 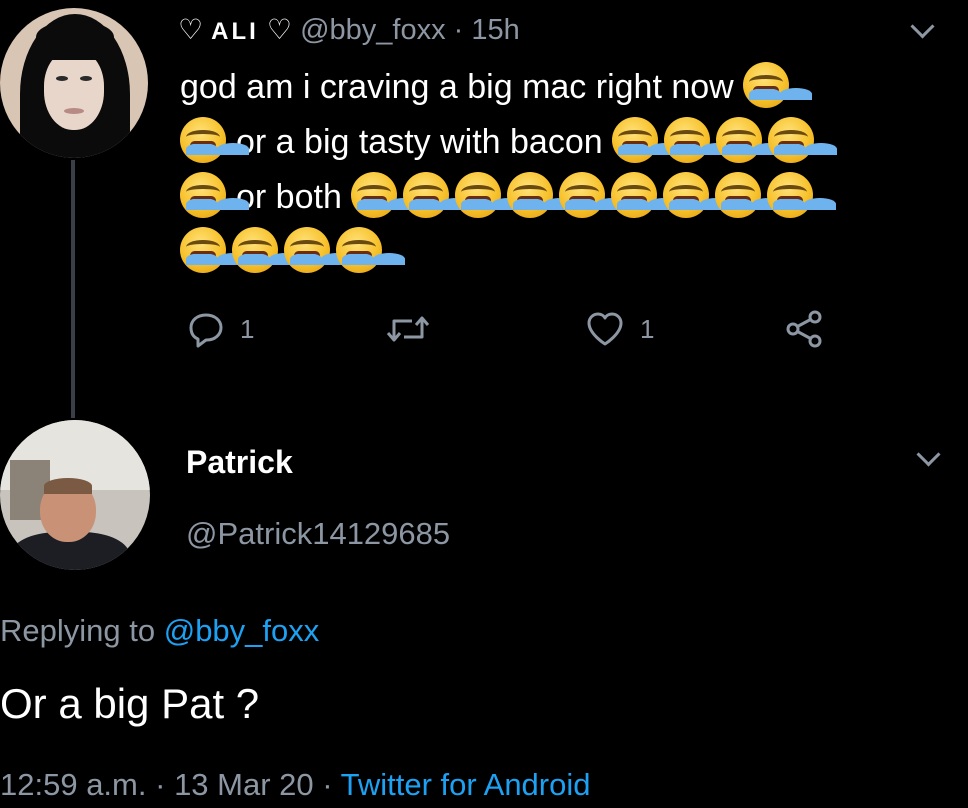 What do you see at coordinates (466, 784) in the screenshot?
I see `tweet-source-link: Twitter for Android` at bounding box center [466, 784].